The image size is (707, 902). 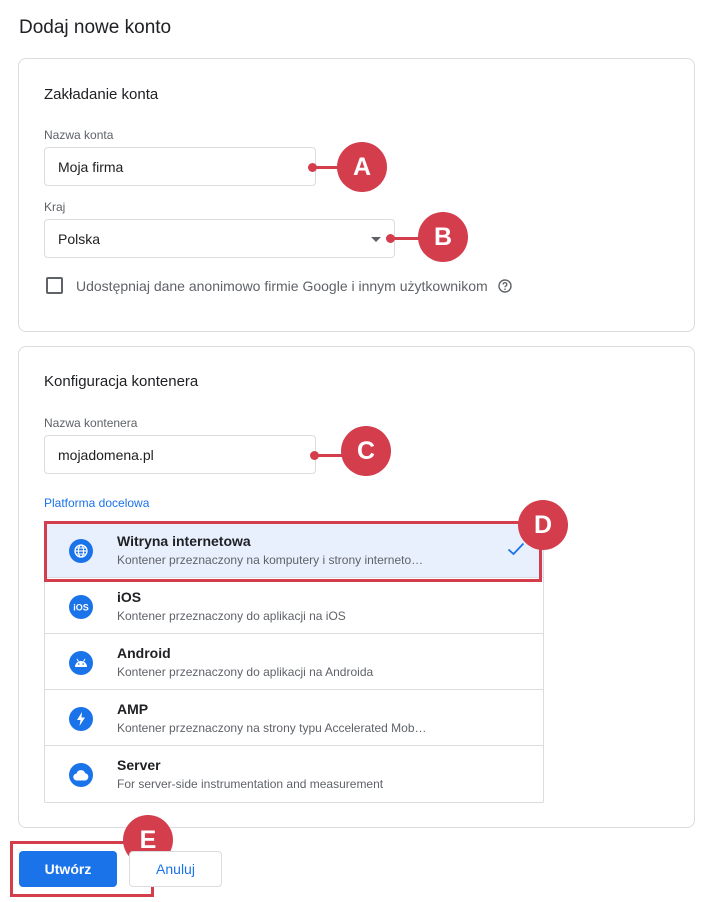 What do you see at coordinates (376, 239) in the screenshot?
I see `dropdown-arrow-icon` at bounding box center [376, 239].